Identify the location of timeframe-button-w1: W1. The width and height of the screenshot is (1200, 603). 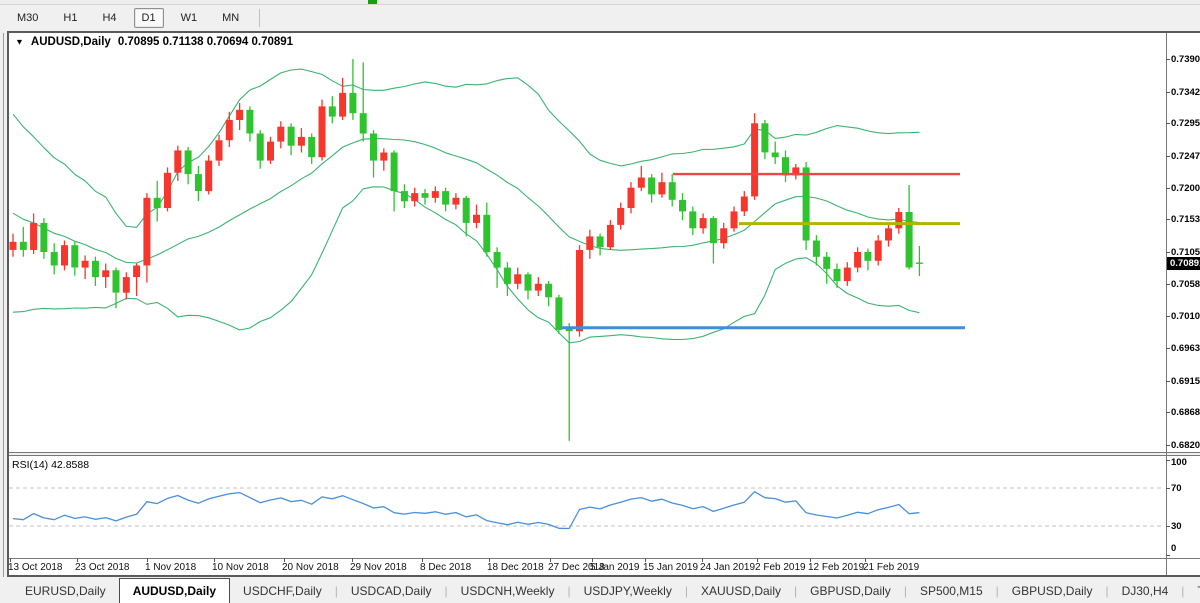
(189, 18).